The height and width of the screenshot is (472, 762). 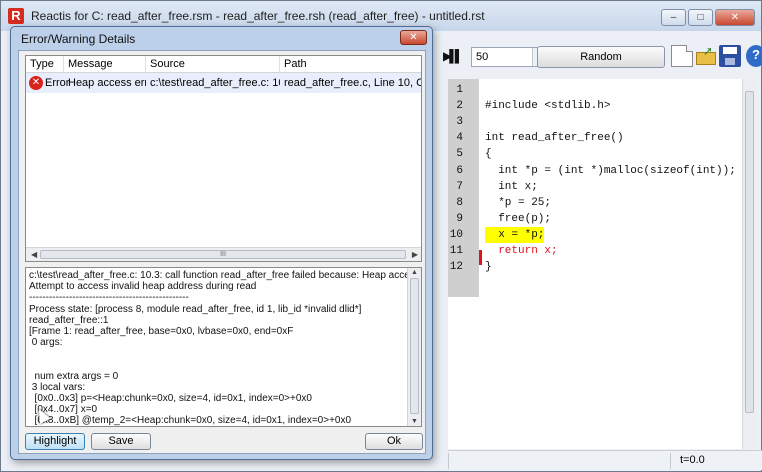 What do you see at coordinates (595, 154) in the screenshot?
I see `code-line: 5{` at bounding box center [595, 154].